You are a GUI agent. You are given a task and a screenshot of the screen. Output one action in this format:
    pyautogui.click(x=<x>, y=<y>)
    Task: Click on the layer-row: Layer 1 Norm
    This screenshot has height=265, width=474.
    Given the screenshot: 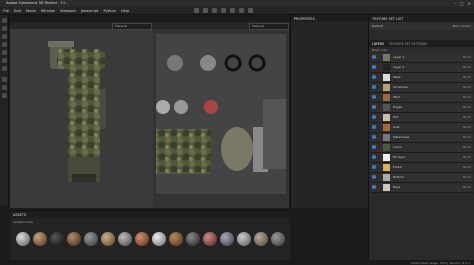 What is the action you would take?
    pyautogui.click(x=422, y=58)
    